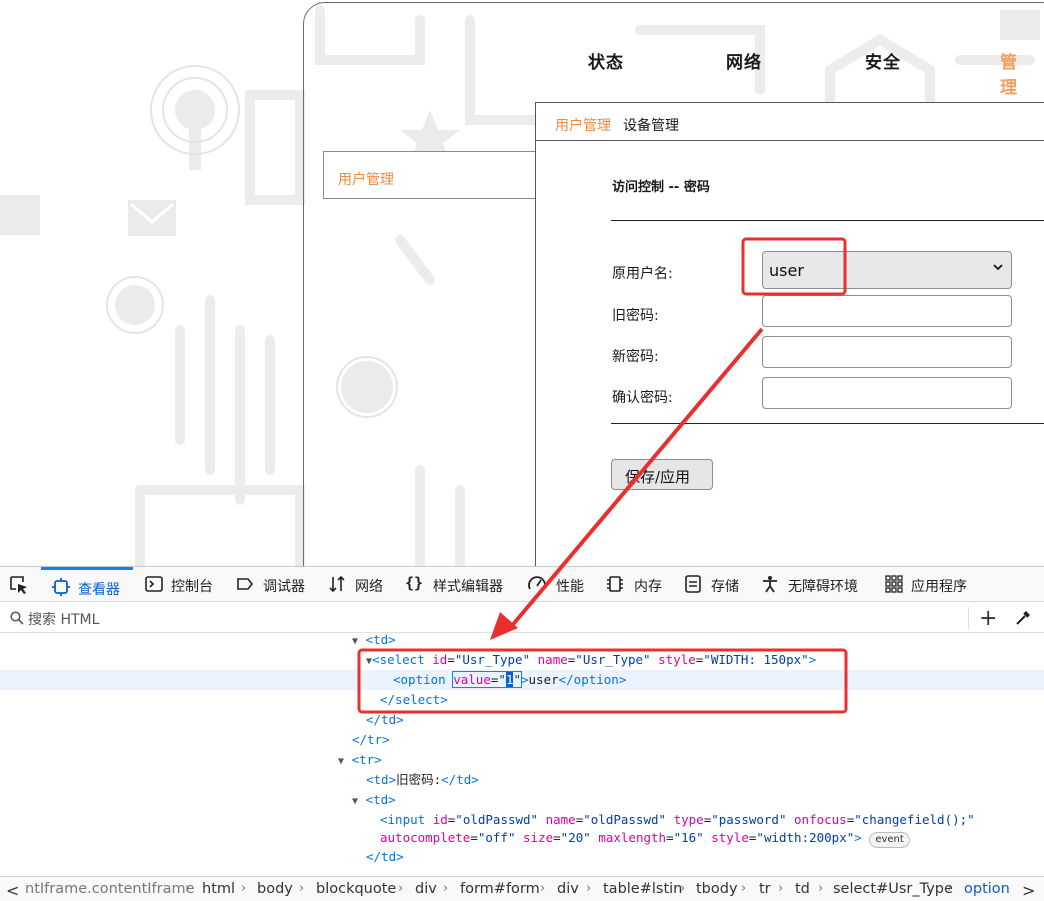 The width and height of the screenshot is (1044, 901). I want to click on breadcrumb-item: tr, so click(765, 889).